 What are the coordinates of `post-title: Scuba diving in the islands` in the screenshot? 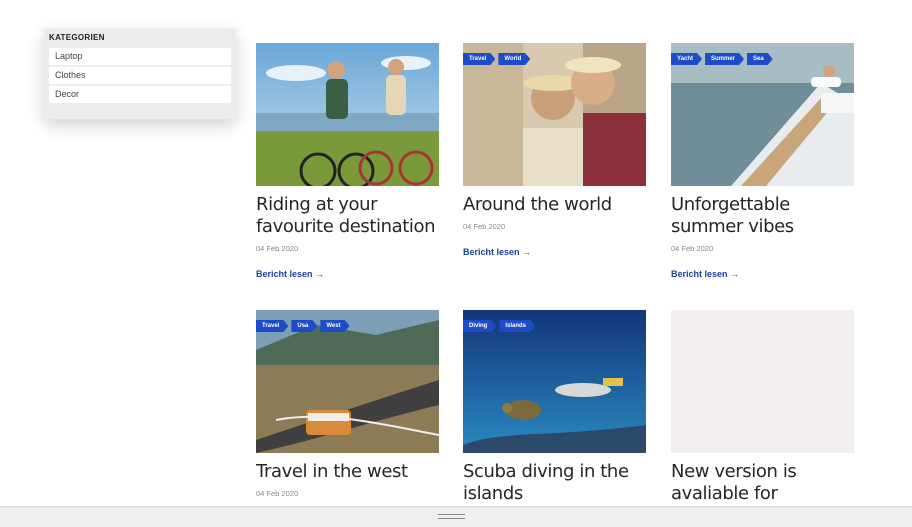 It's located at (554, 483).